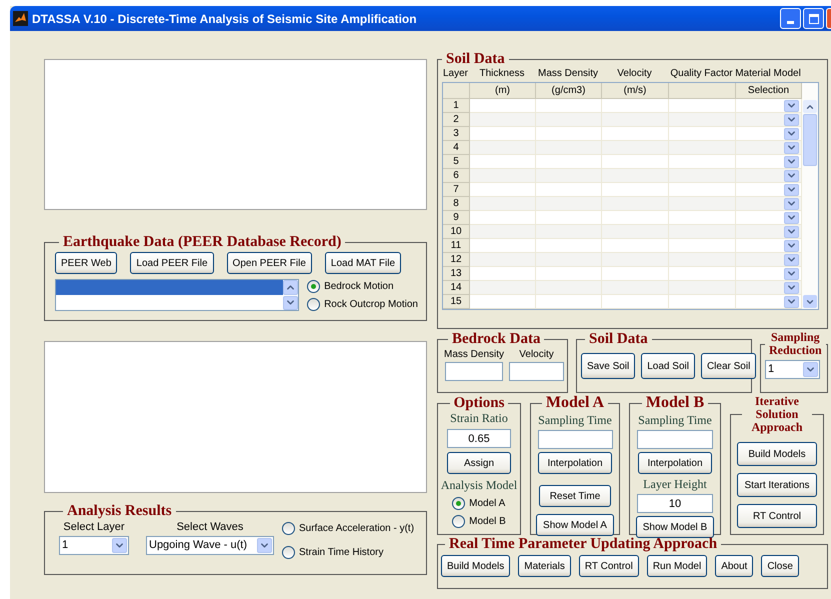 This screenshot has height=599, width=831. I want to click on action-button: About, so click(734, 566).